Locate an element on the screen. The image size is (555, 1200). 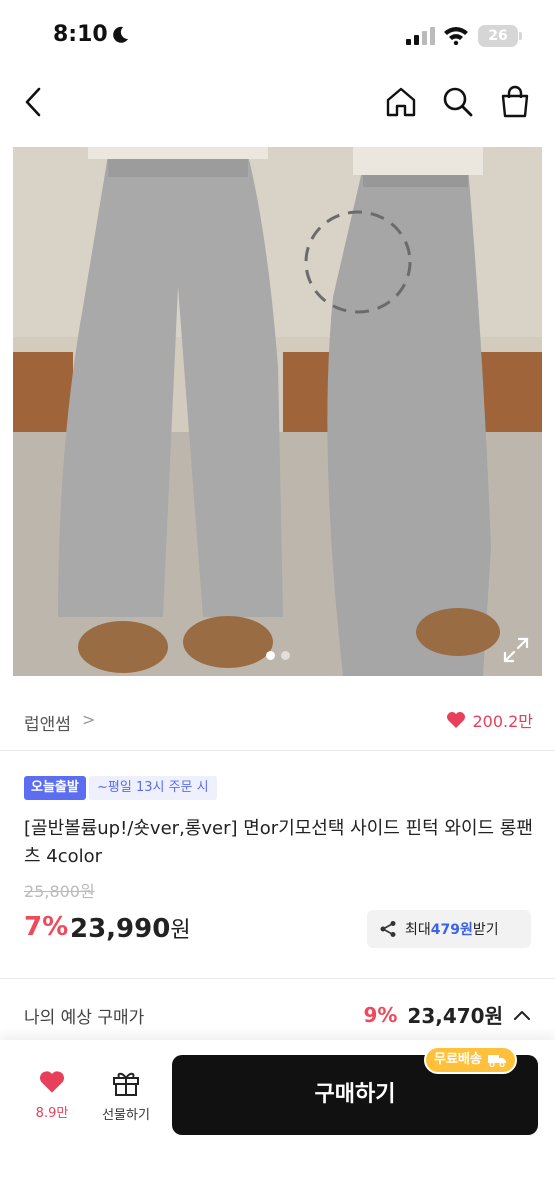
expand-icon is located at coordinates (516, 650).